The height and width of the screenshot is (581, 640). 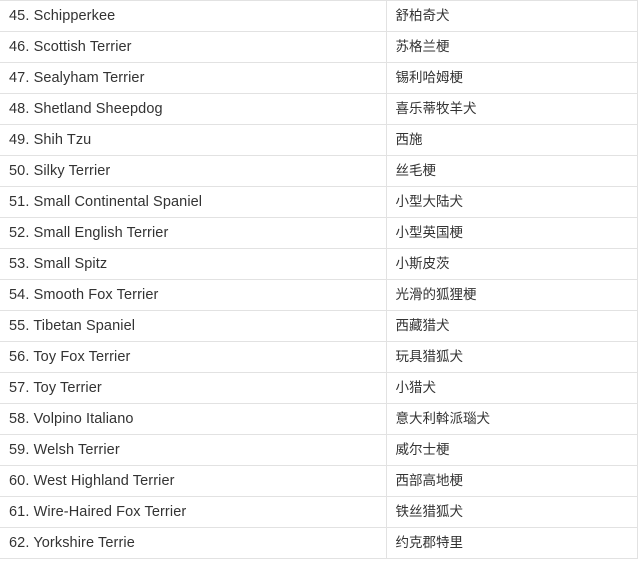 I want to click on breed-name-en: 46. Scottish Terrier, so click(x=193, y=47).